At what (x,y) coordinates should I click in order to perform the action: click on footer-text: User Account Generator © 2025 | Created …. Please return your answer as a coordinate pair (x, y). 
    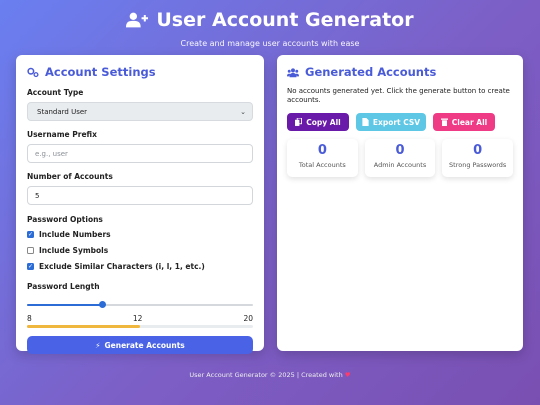
    Looking at the image, I should click on (266, 375).